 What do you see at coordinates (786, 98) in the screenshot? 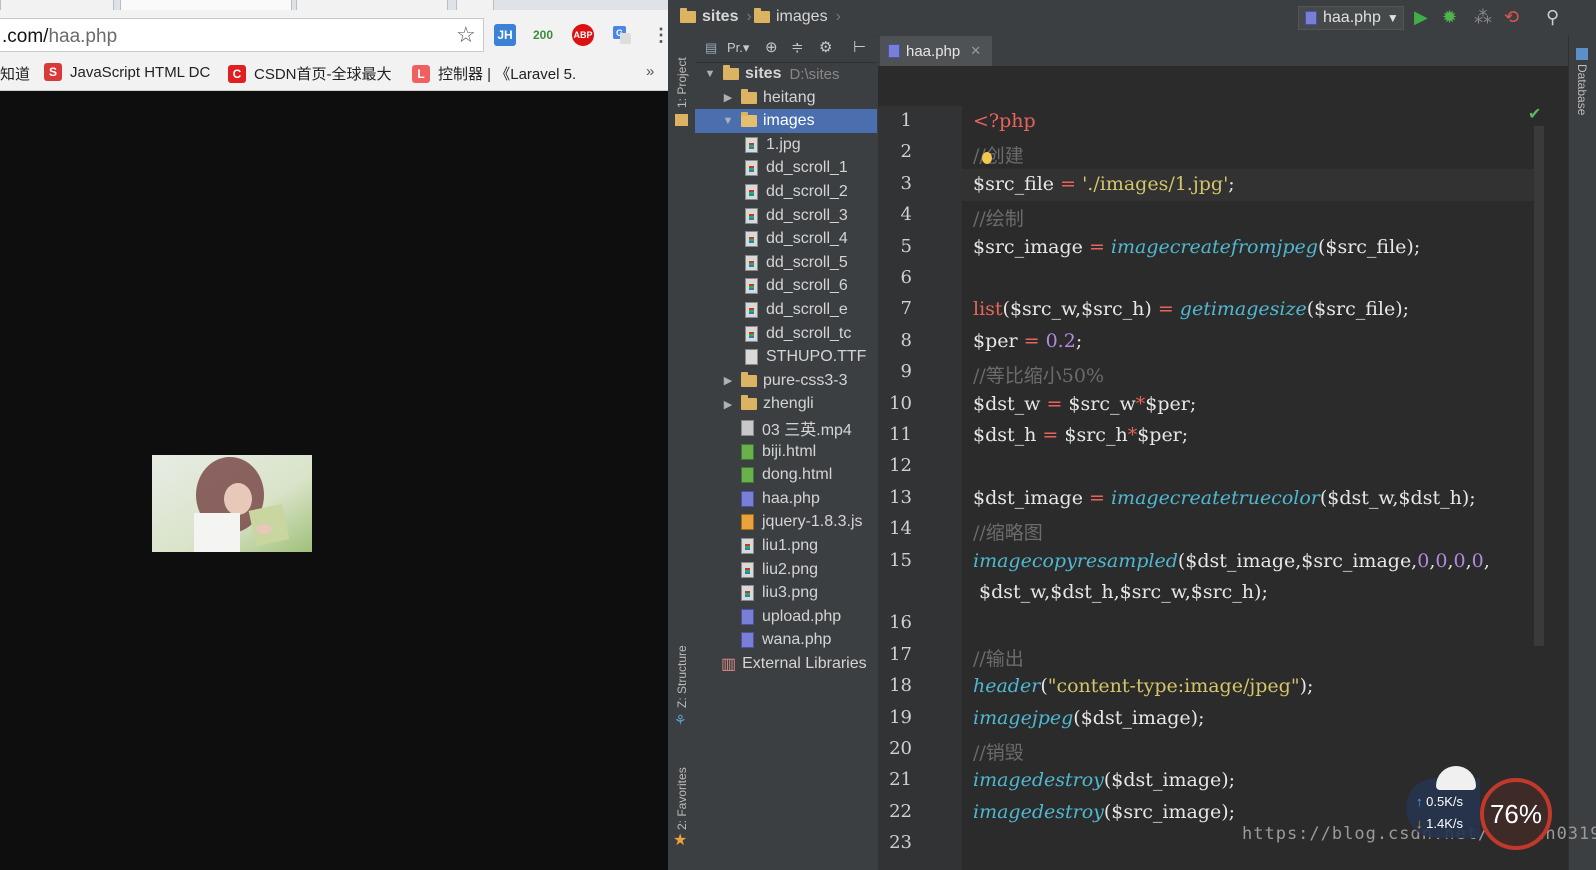
I see `tree-item-heitang: ▶ heitang` at bounding box center [786, 98].